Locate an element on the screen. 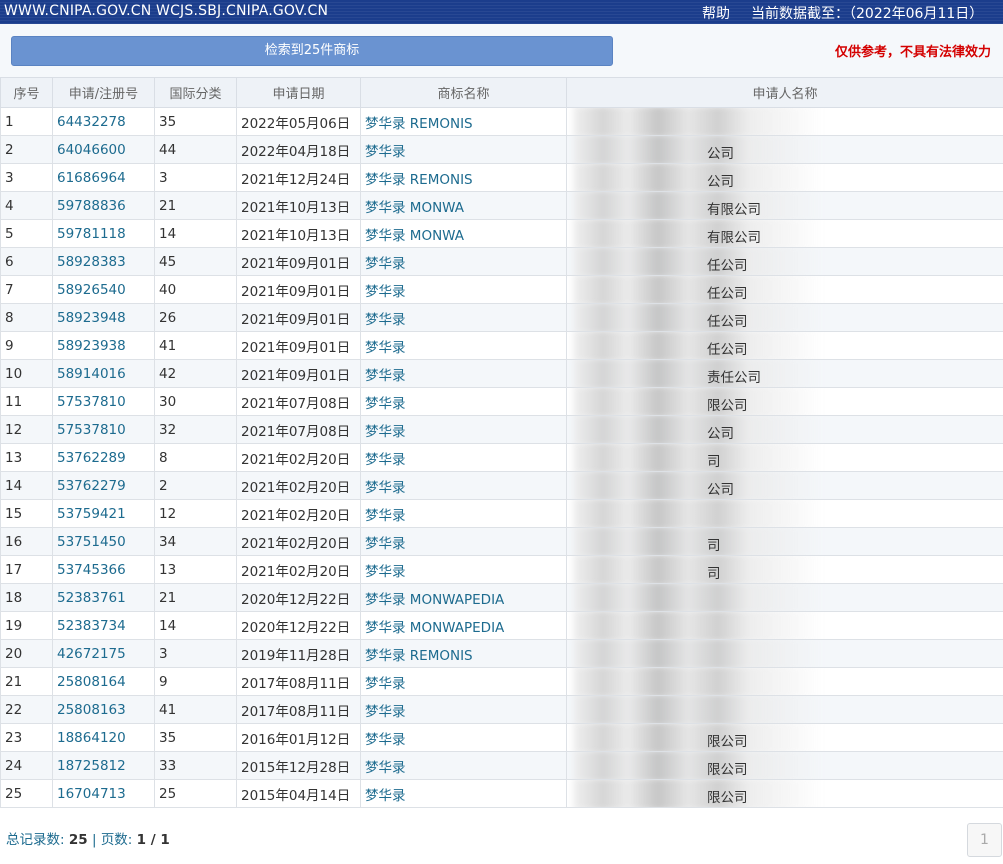  table-row: 9 58923938 41 2021年09月01日 梦华录 任公司 is located at coordinates (501, 345).